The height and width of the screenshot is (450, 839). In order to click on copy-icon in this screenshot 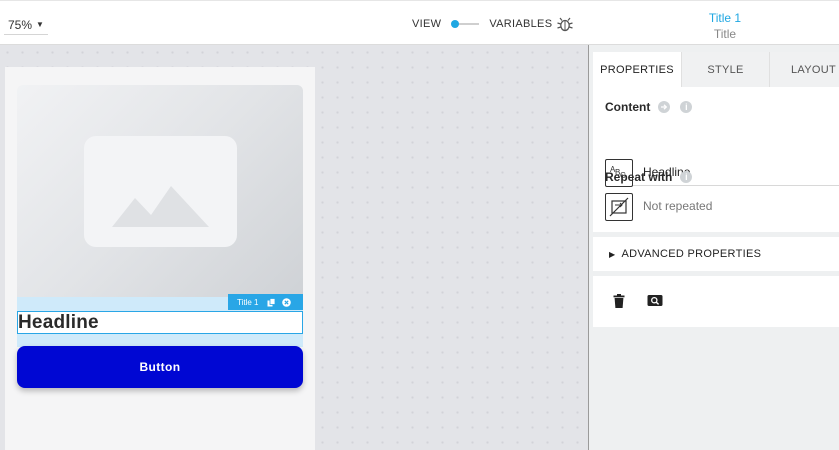, I will do `click(271, 302)`.